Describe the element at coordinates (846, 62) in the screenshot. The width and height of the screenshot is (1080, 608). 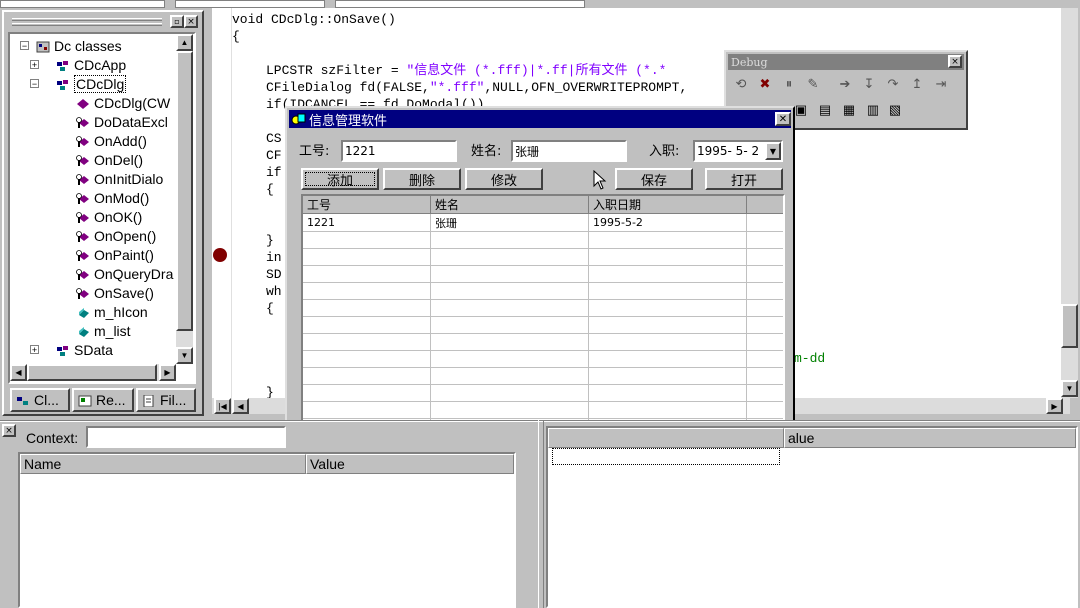
I see `debug-title: Debug` at that location.